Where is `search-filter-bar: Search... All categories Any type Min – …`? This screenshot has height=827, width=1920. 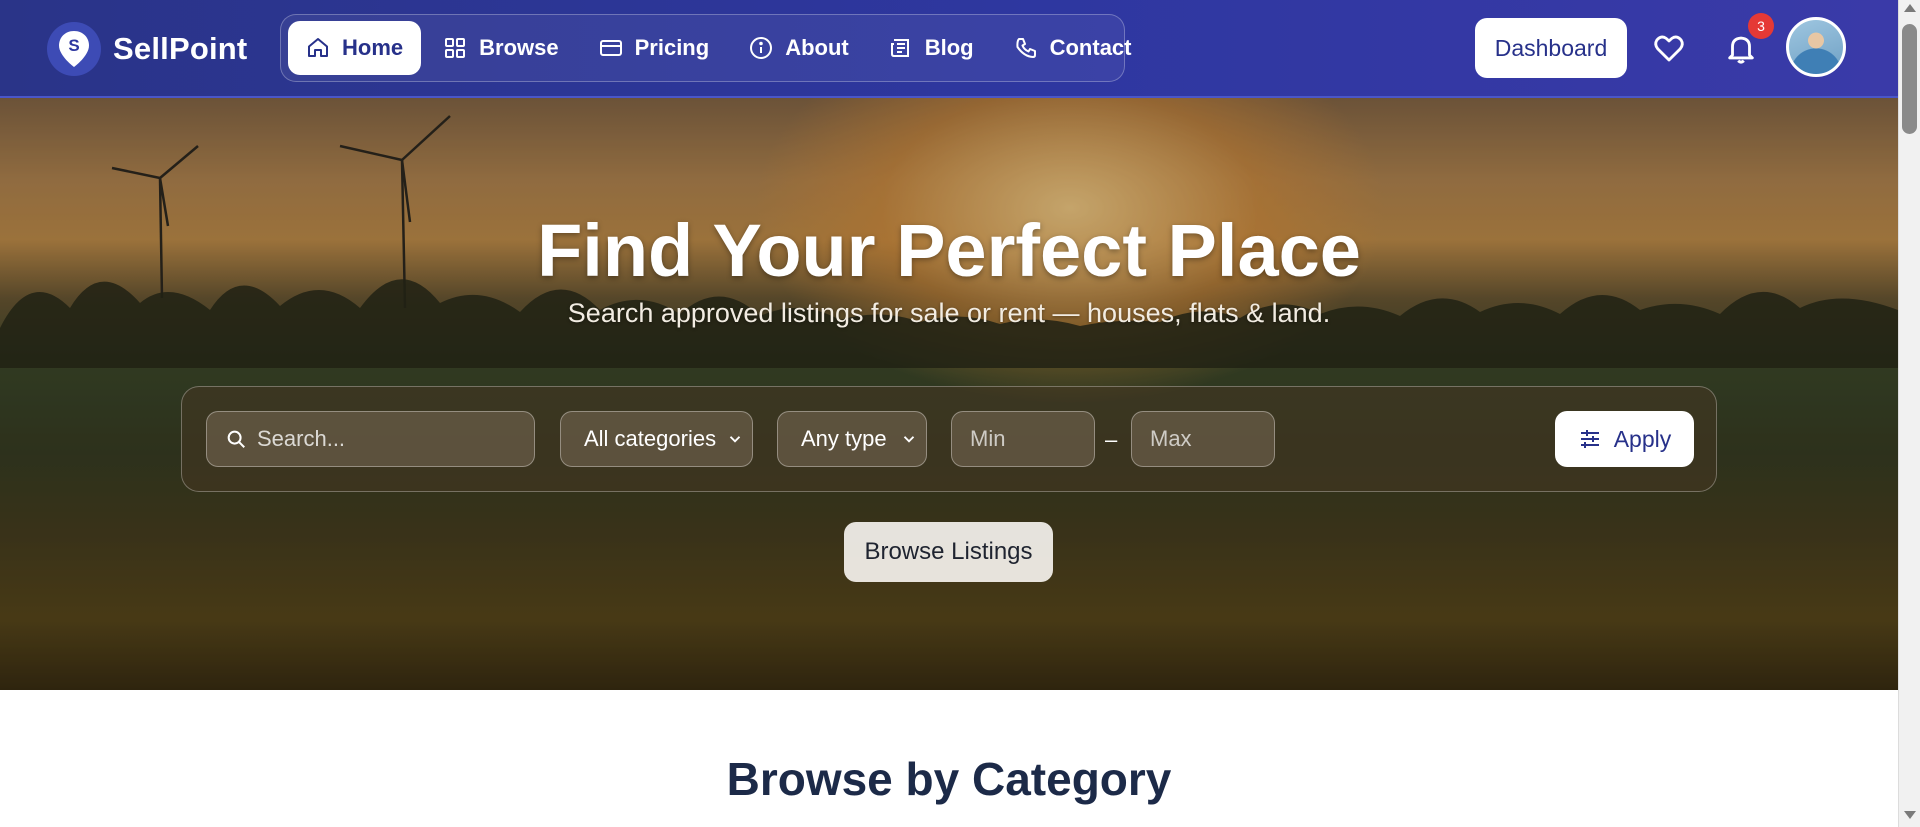
search-filter-bar: Search... All categories Any type Min – … is located at coordinates (949, 439).